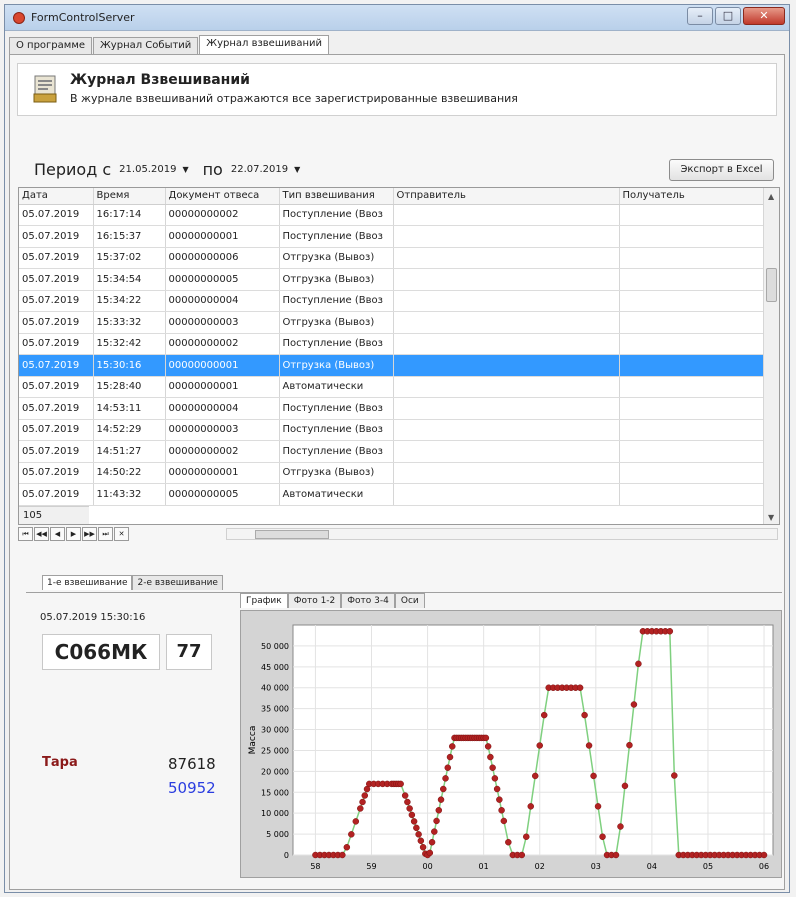 Image resolution: width=796 pixels, height=897 pixels. What do you see at coordinates (264, 600) in the screenshot?
I see `tab-chart: График` at bounding box center [264, 600].